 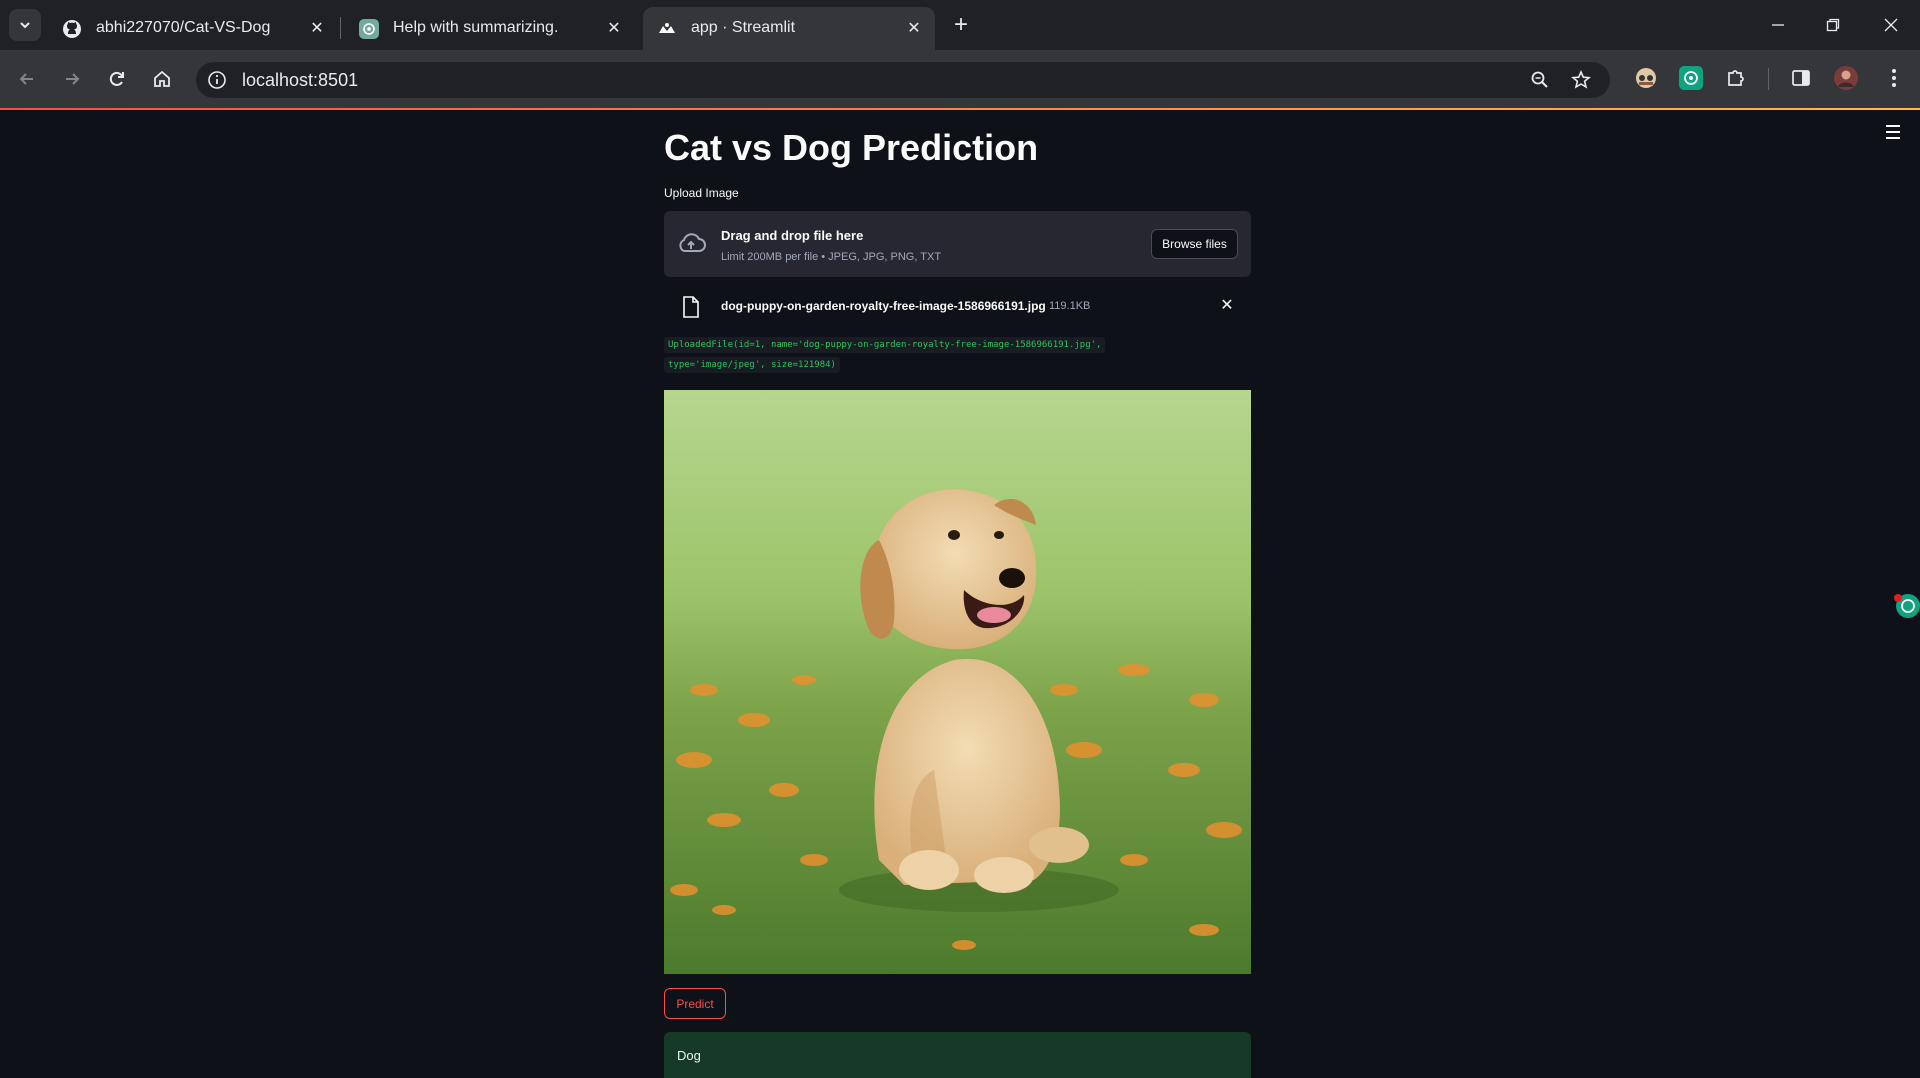 I want to click on tab-github: abhi227070/Cat-VS-Dog ✕, so click(x=193, y=28).